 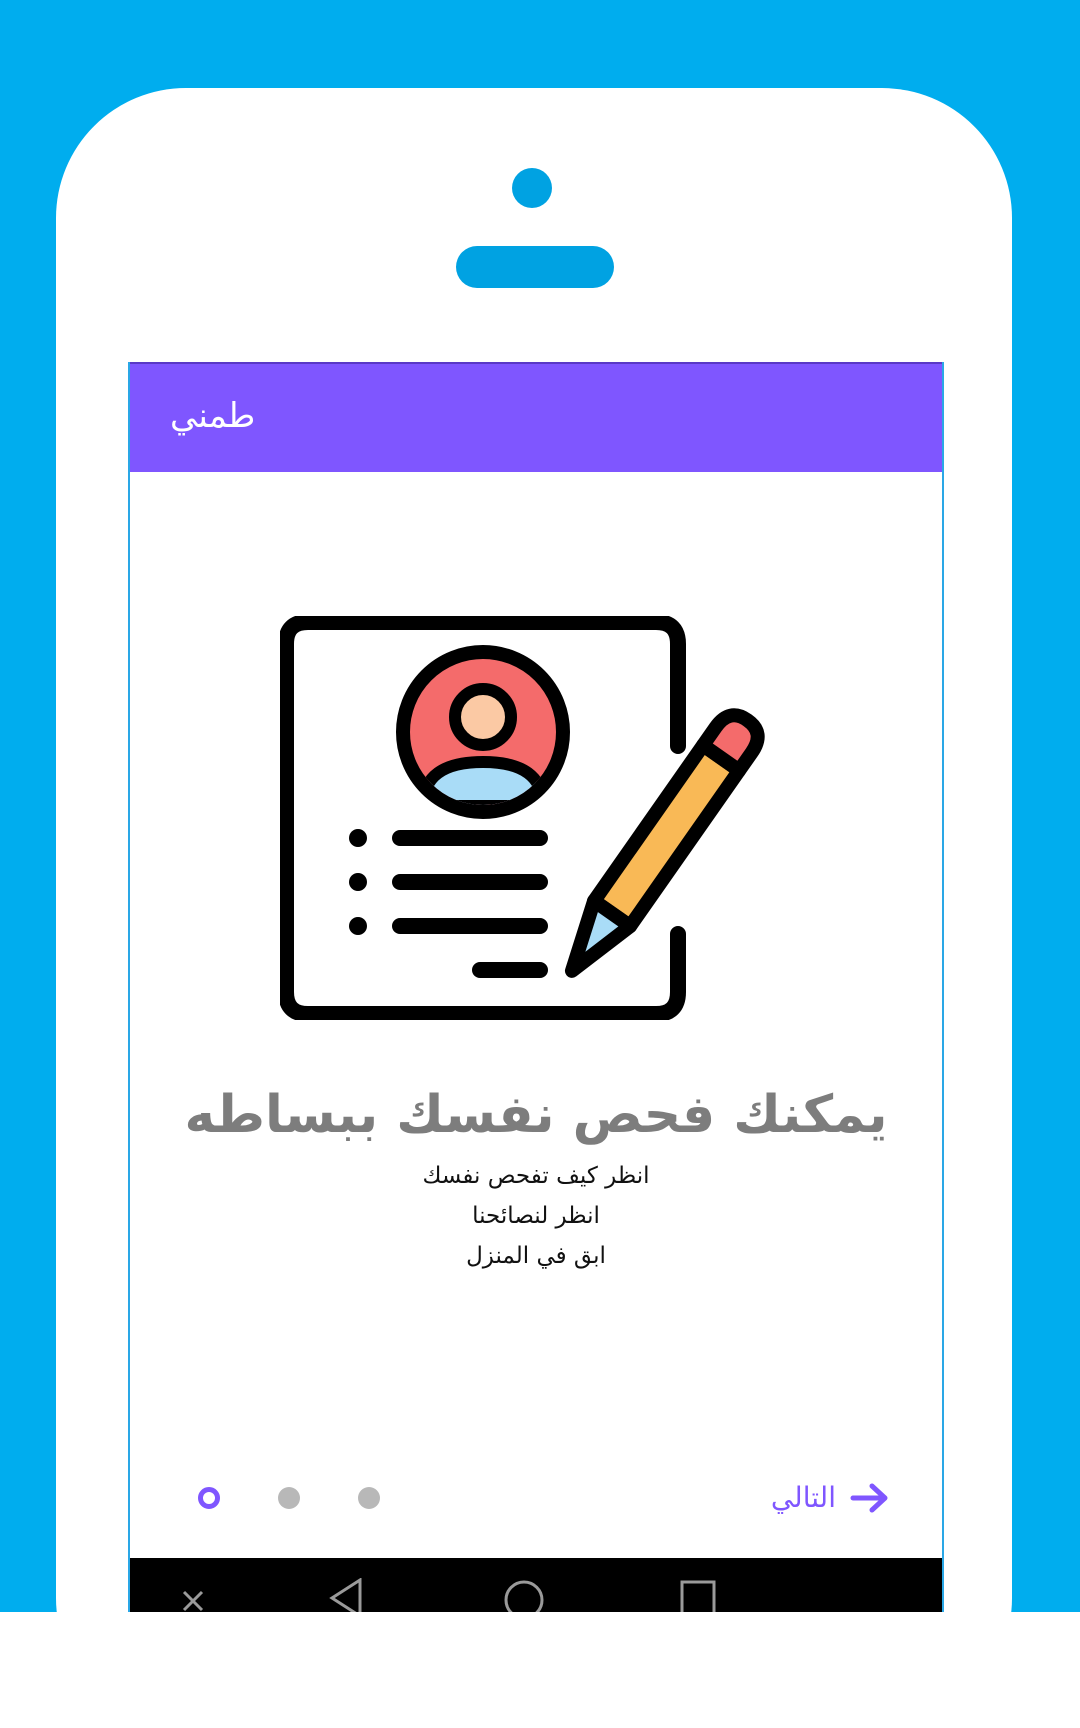 I want to click on close-icon, so click(x=193, y=1595).